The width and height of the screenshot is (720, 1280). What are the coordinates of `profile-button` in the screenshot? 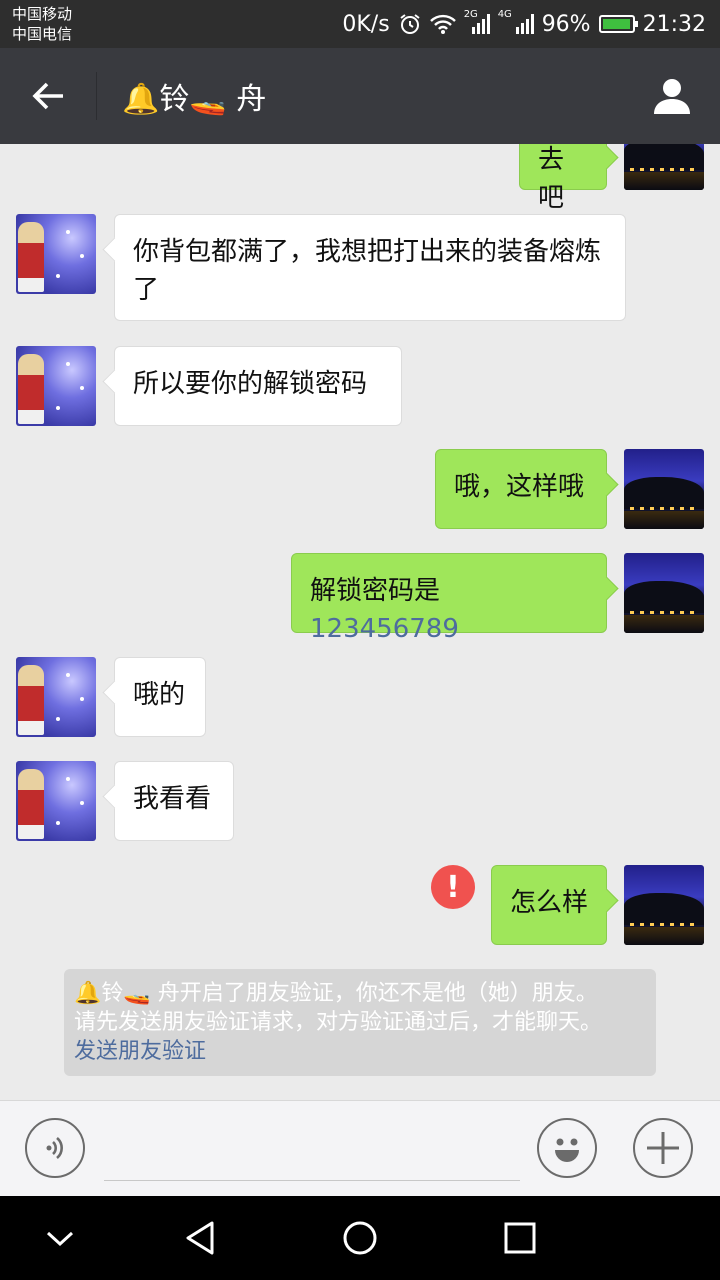 It's located at (672, 96).